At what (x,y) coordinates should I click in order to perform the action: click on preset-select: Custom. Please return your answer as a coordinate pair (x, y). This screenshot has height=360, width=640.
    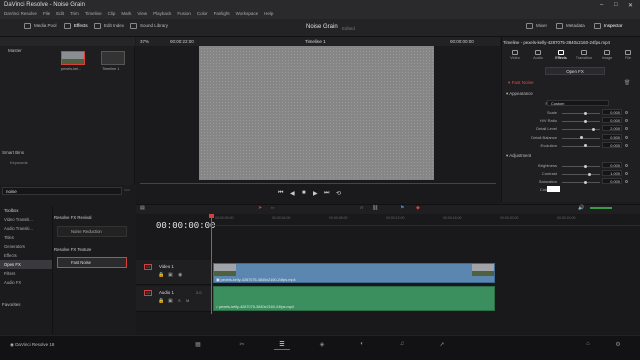
    Looking at the image, I should click on (578, 103).